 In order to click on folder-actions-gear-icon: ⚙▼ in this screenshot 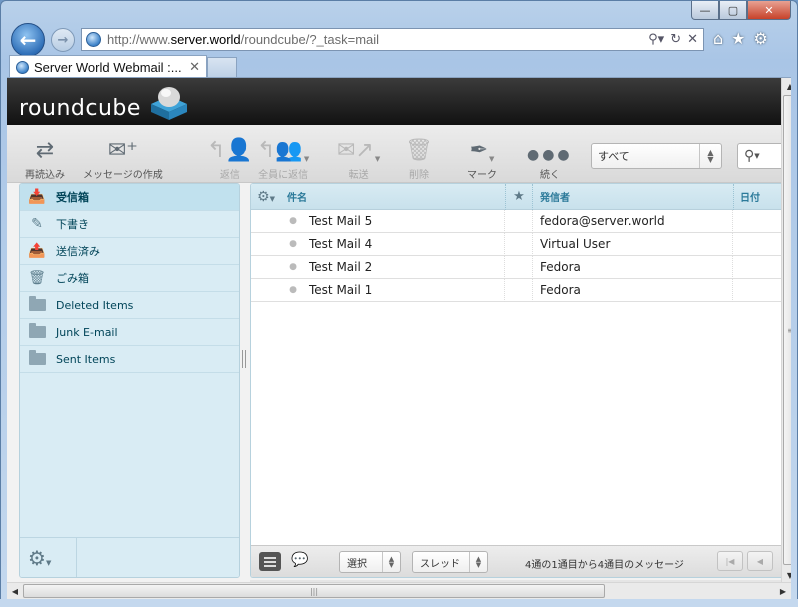, I will do `click(39, 558)`.